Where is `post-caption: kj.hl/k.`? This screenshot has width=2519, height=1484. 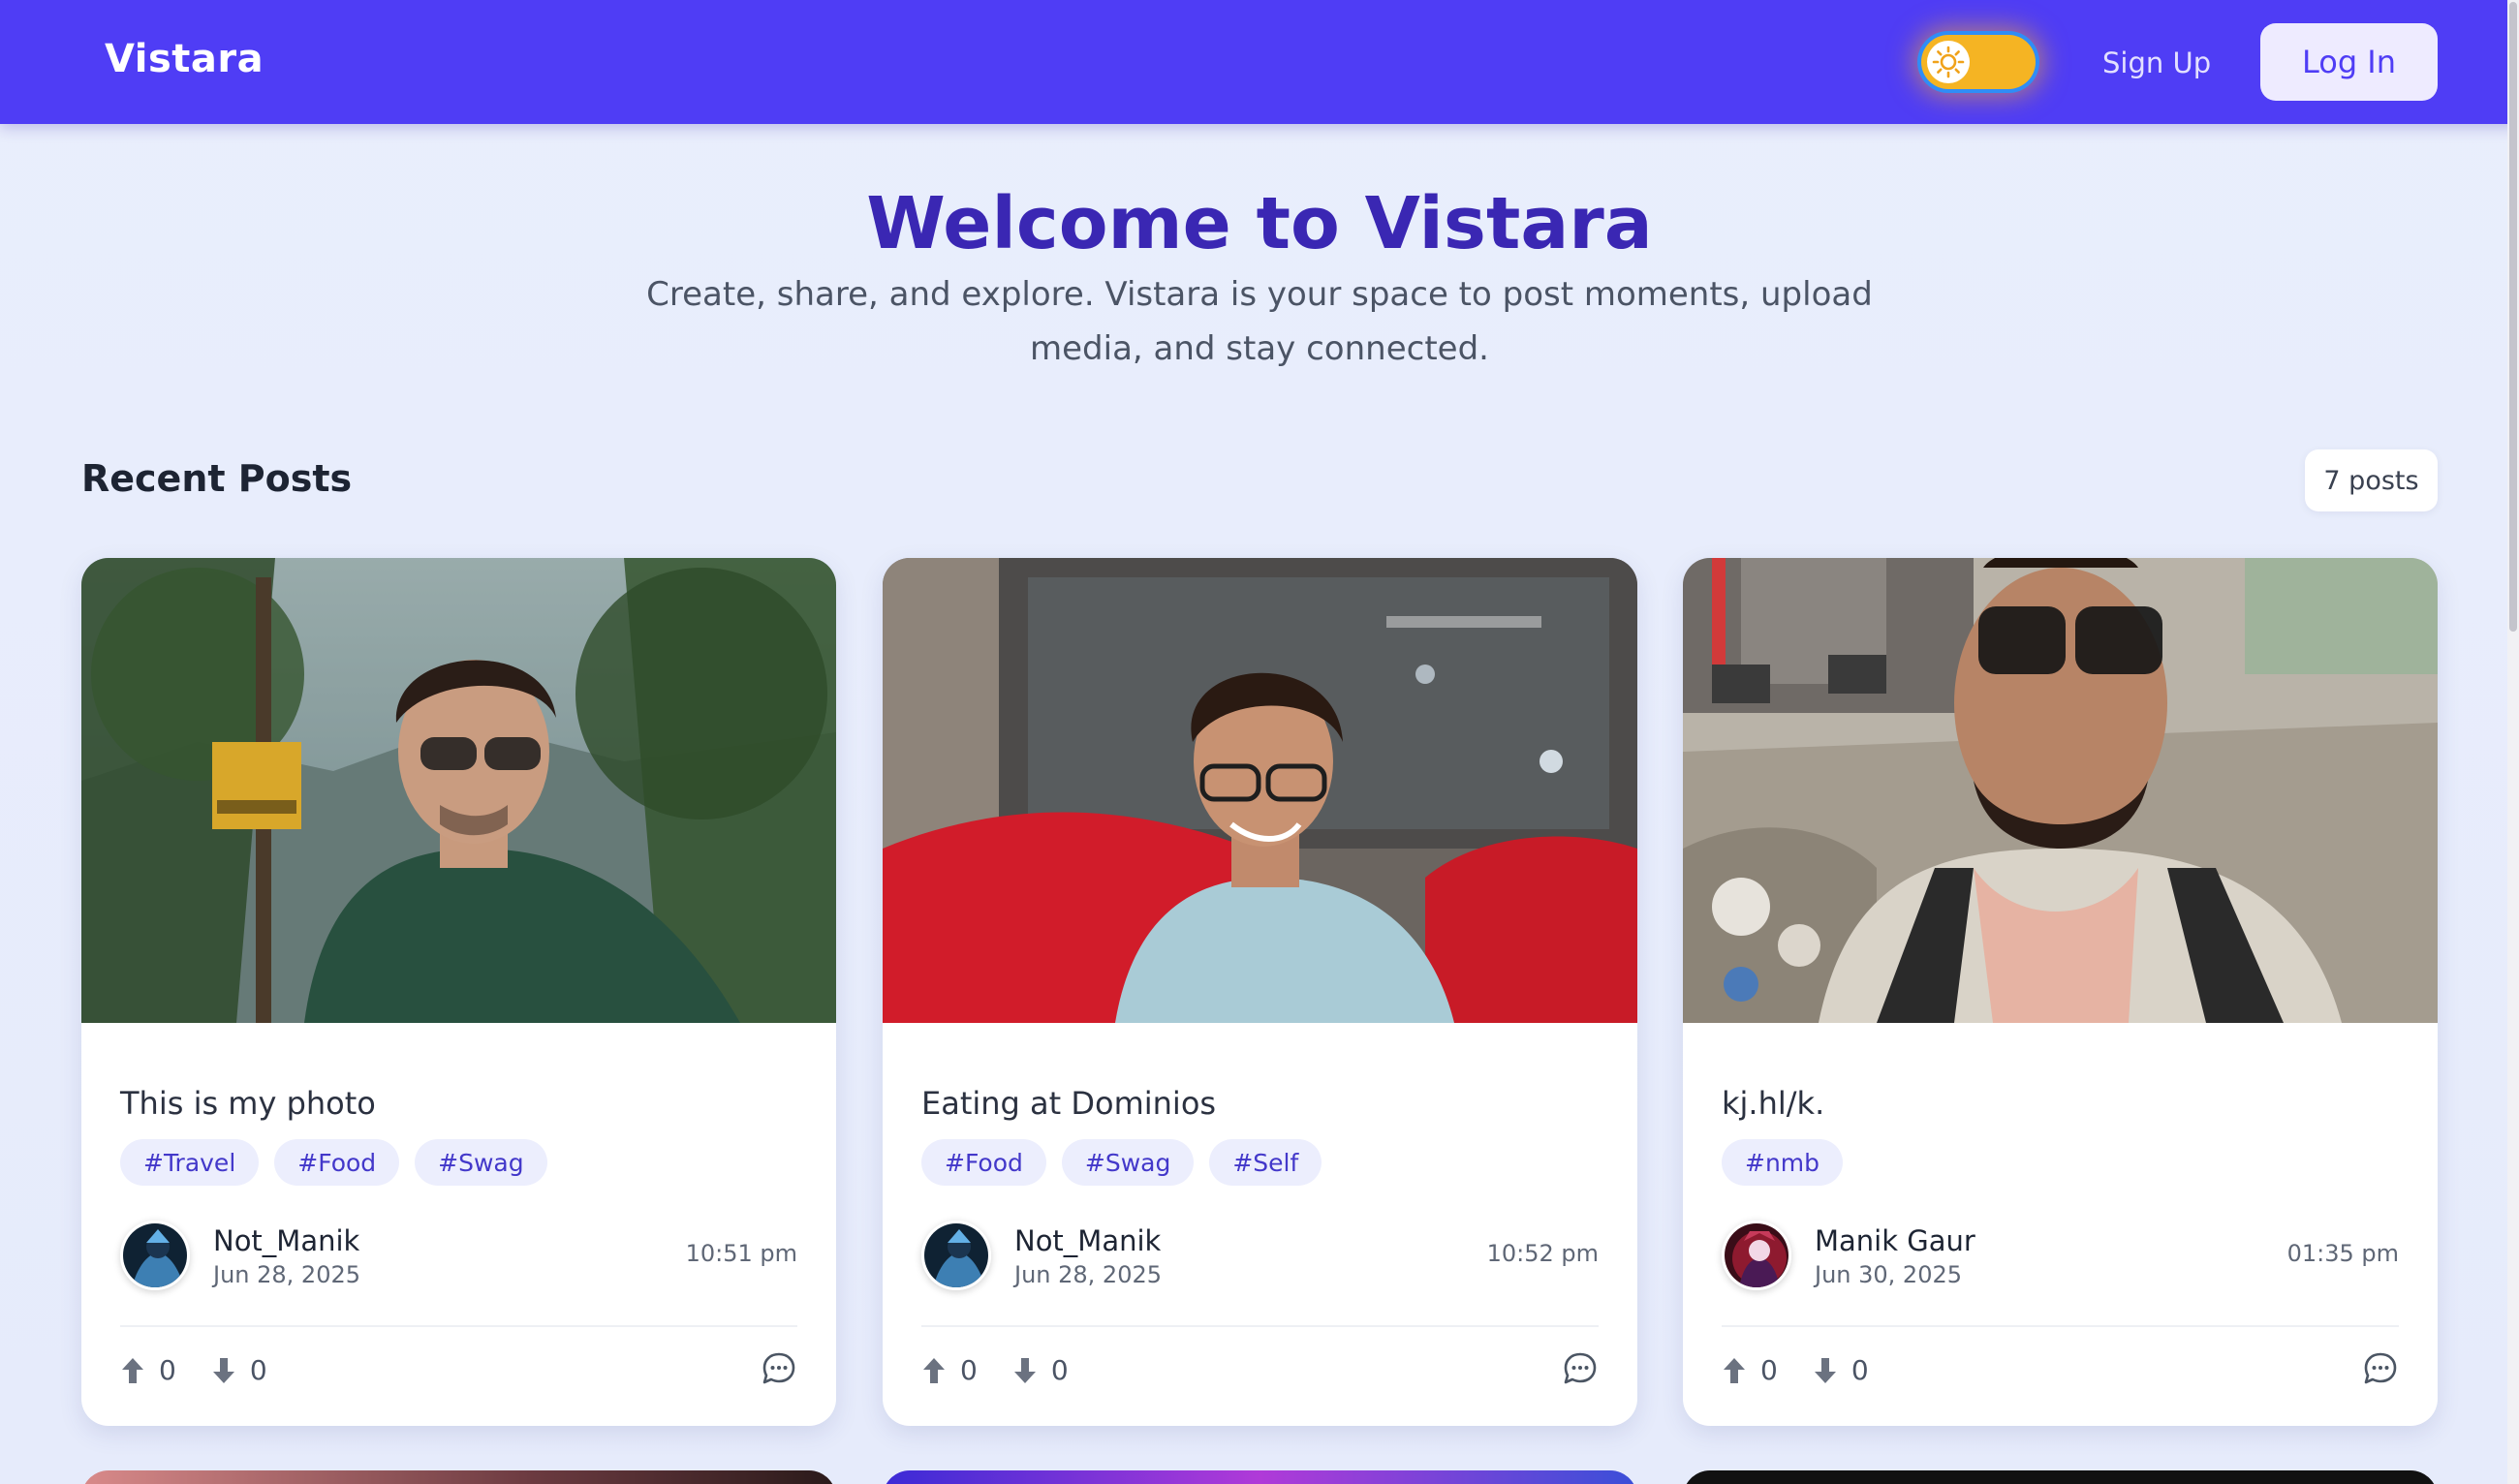 post-caption: kj.hl/k. is located at coordinates (1773, 1103).